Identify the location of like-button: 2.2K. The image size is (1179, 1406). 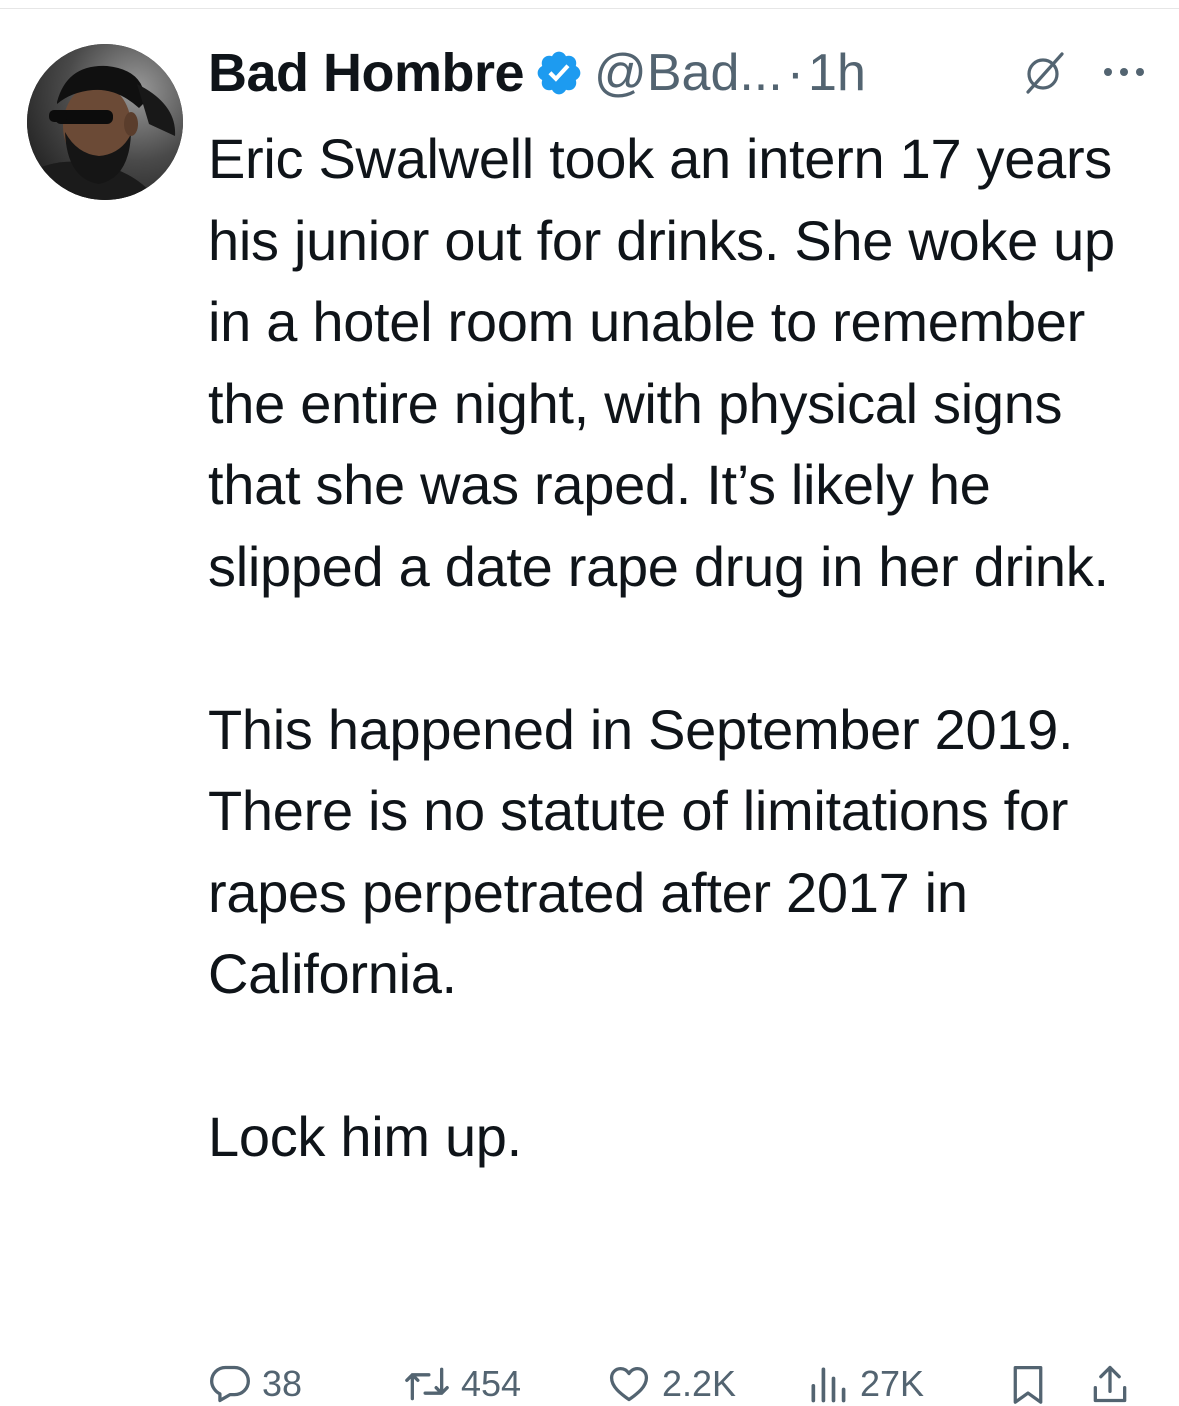
(671, 1384).